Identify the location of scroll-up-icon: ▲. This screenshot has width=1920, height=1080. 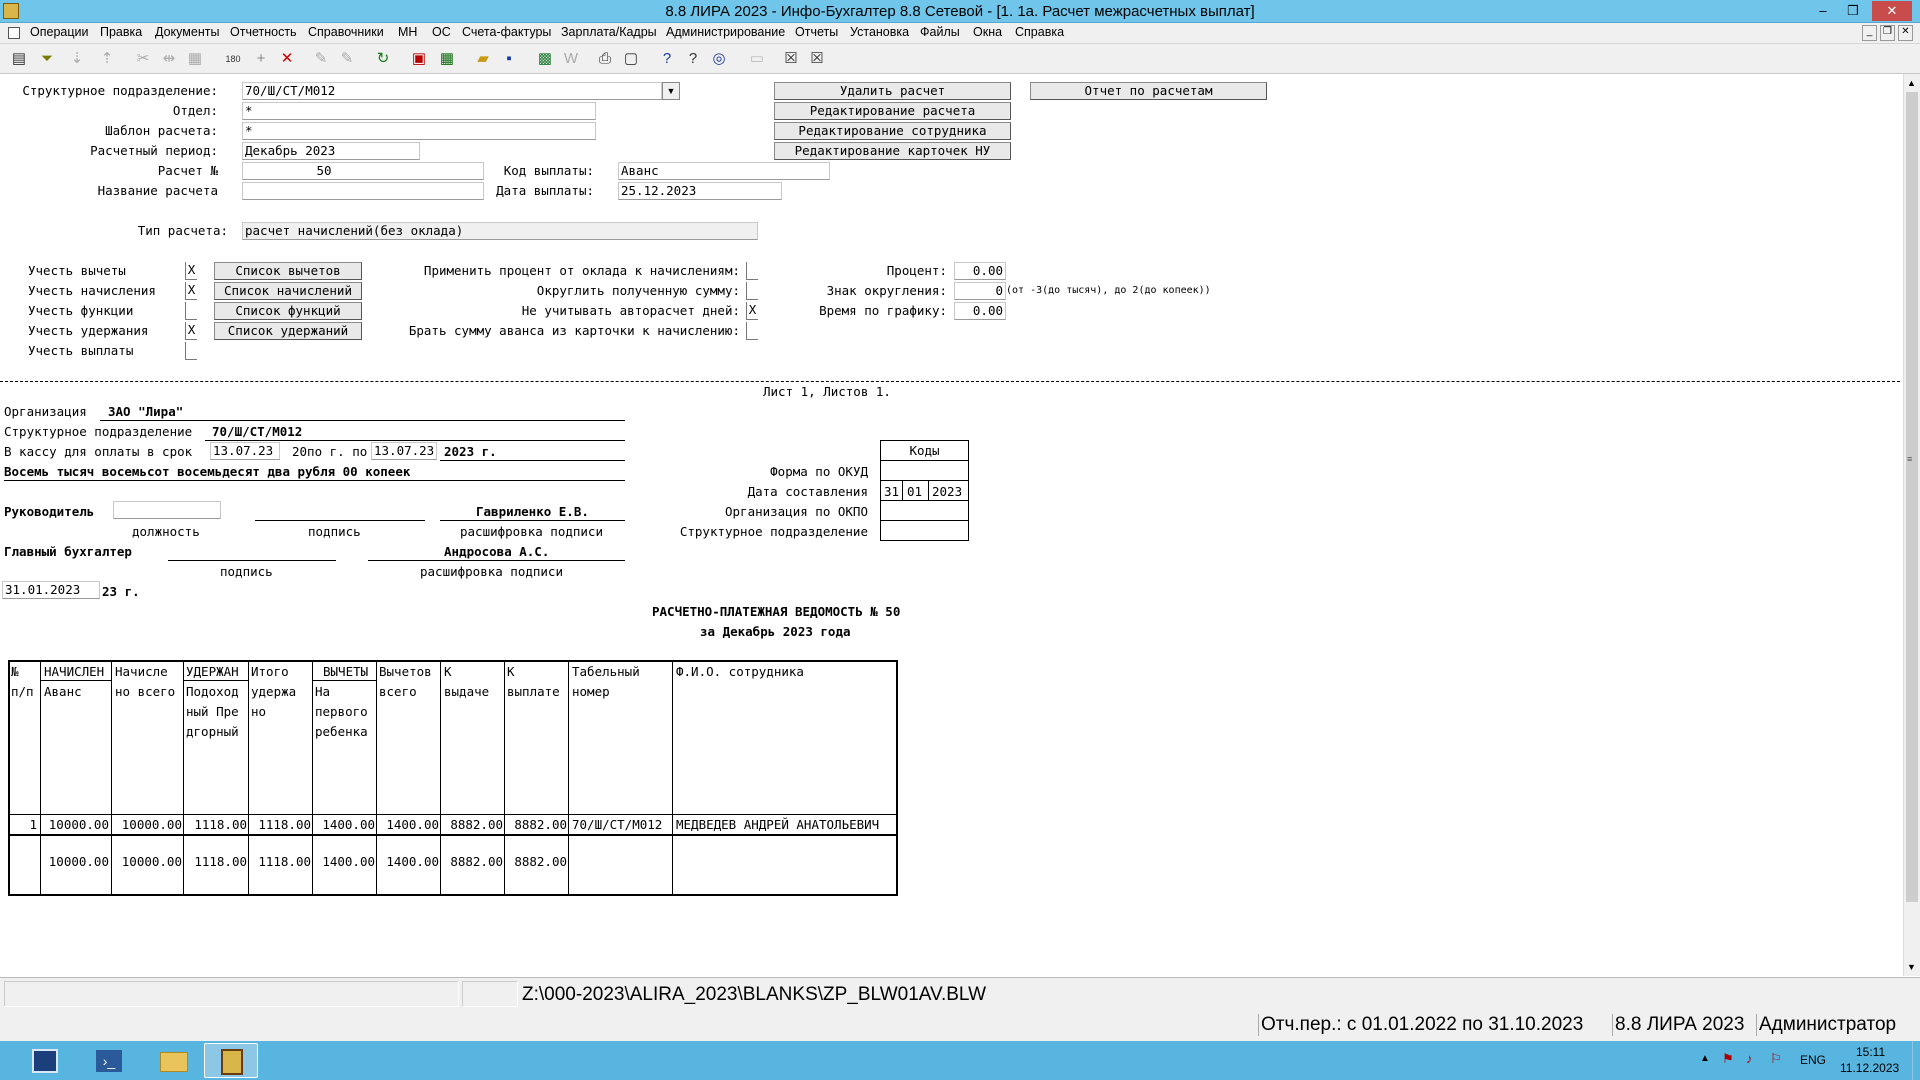
(1911, 83).